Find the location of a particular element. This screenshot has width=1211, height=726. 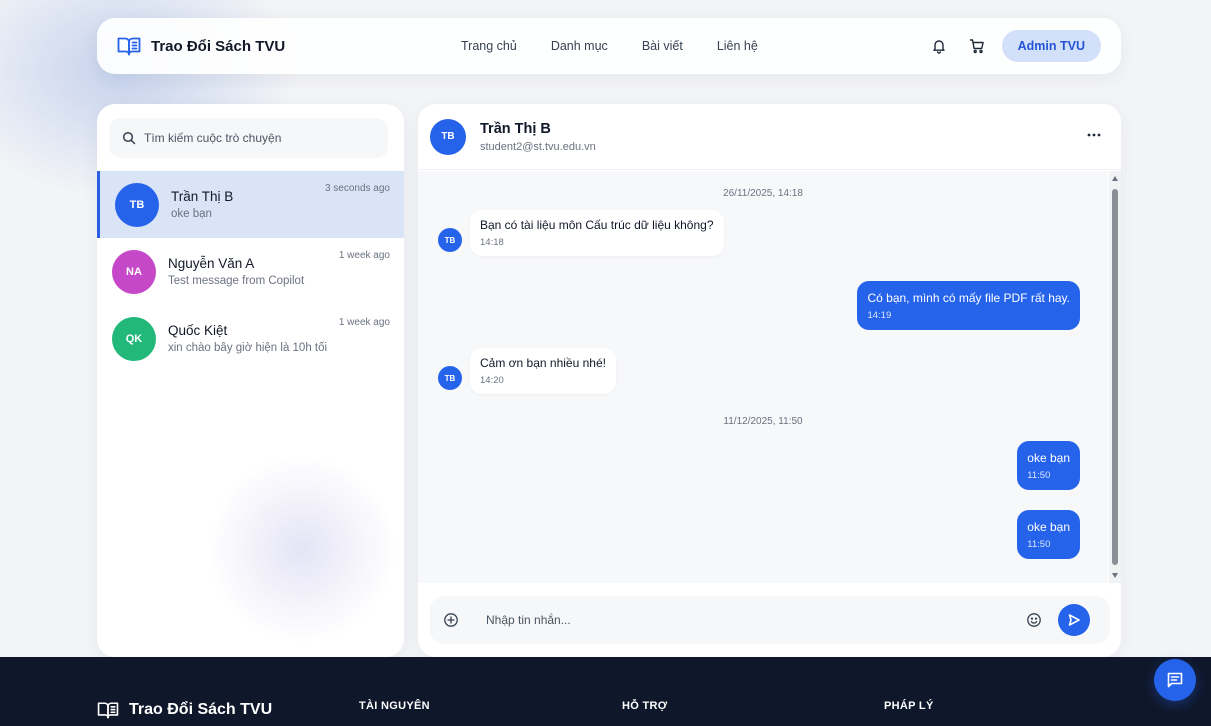

nav-posts: Bài viết is located at coordinates (662, 46).